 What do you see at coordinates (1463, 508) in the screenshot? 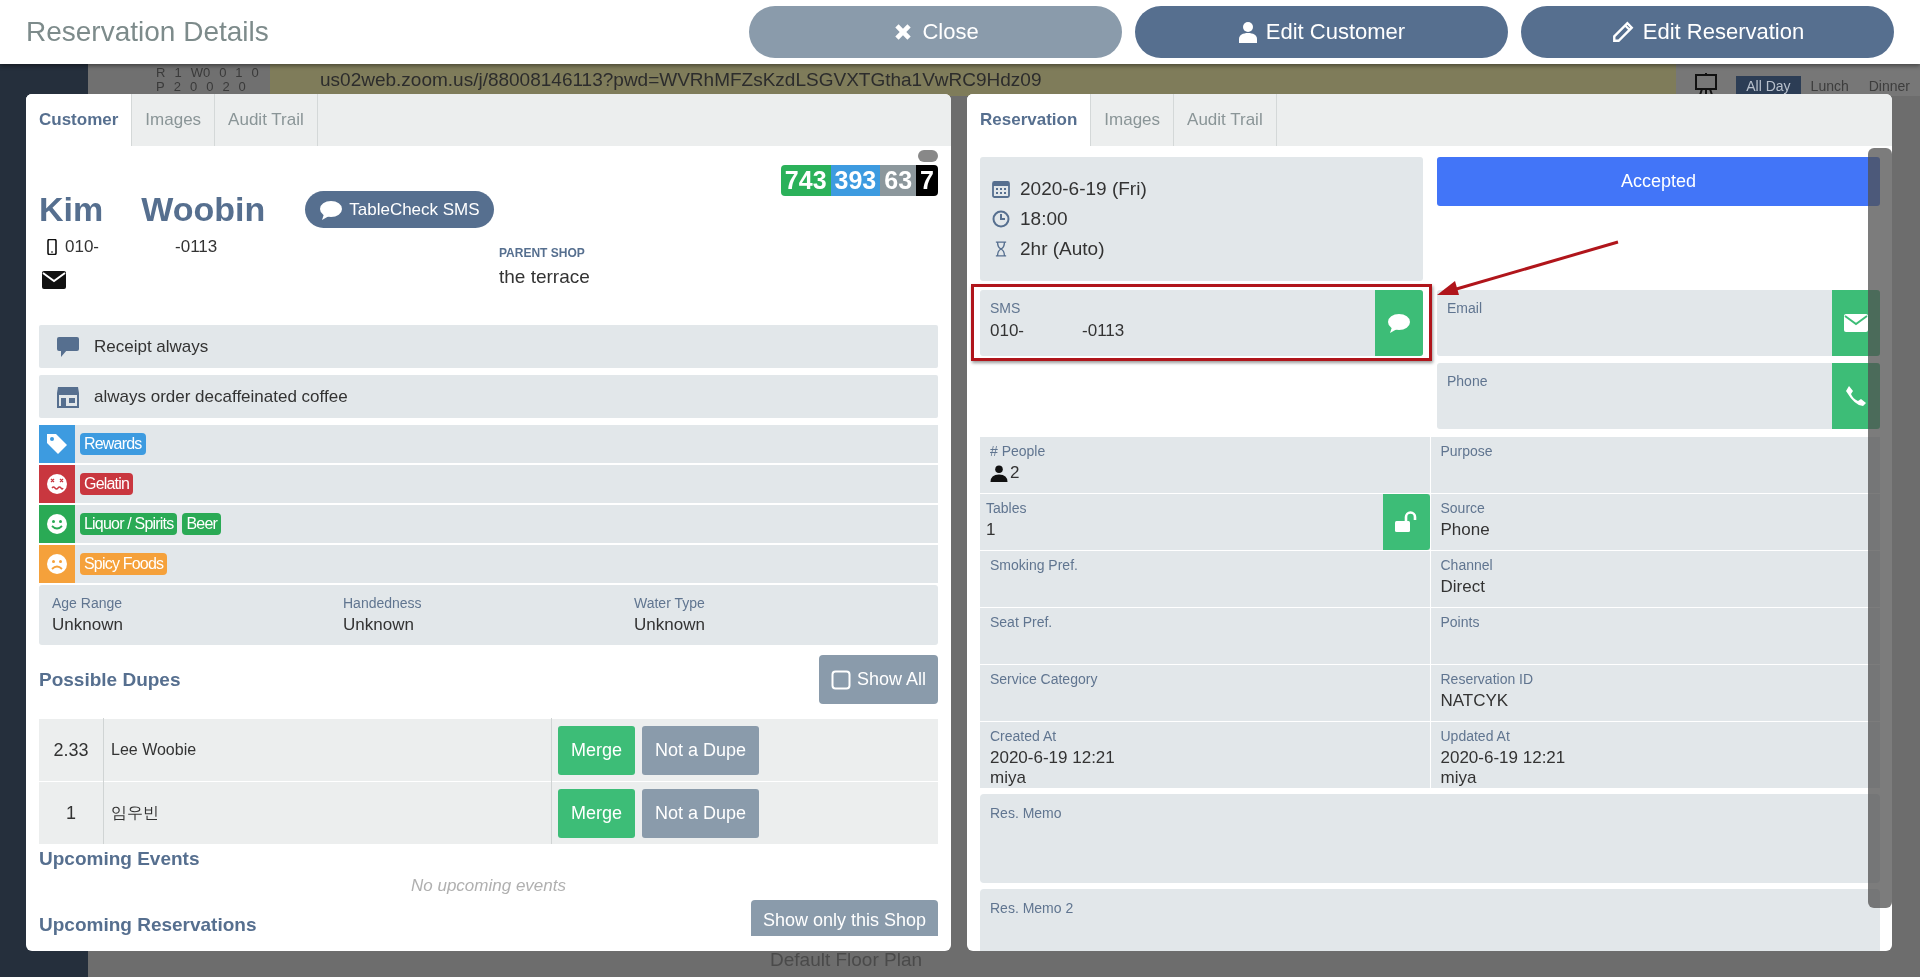
I see `field-label: Source` at bounding box center [1463, 508].